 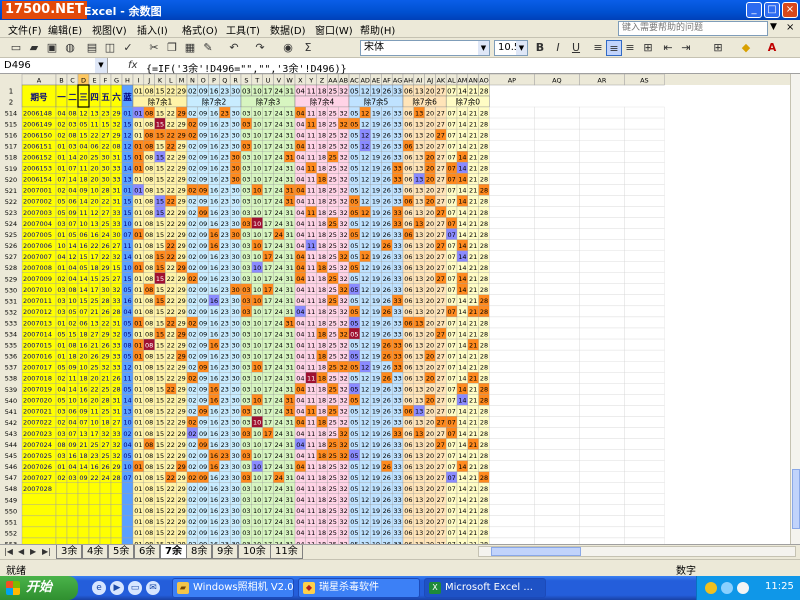 I want to click on horizontal-scroll-thumb, so click(x=536, y=551).